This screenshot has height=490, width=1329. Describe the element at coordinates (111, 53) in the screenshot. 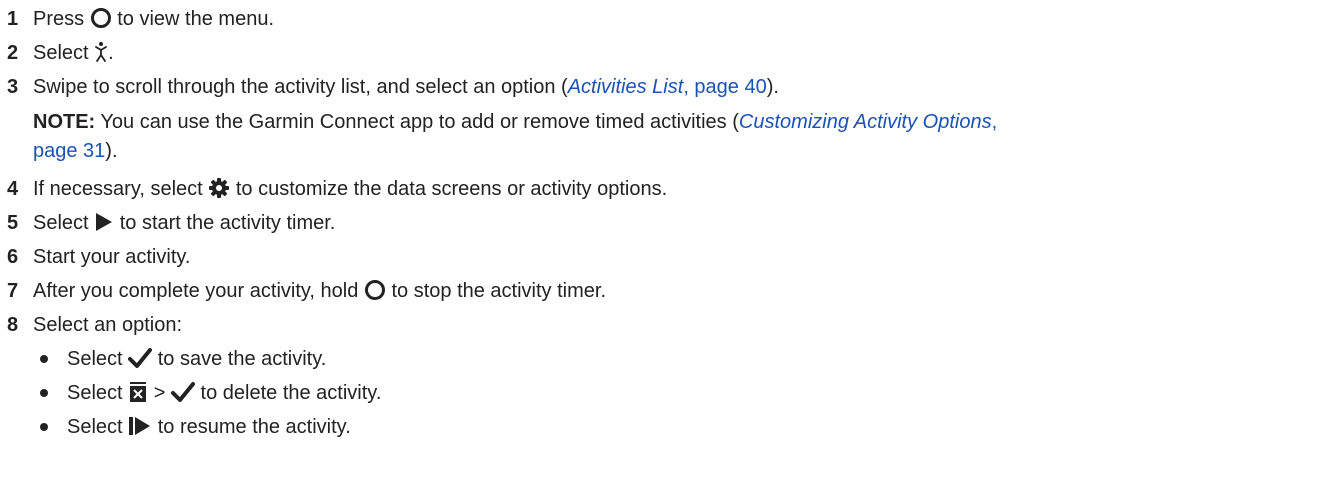

I see `step-text-post: .` at that location.